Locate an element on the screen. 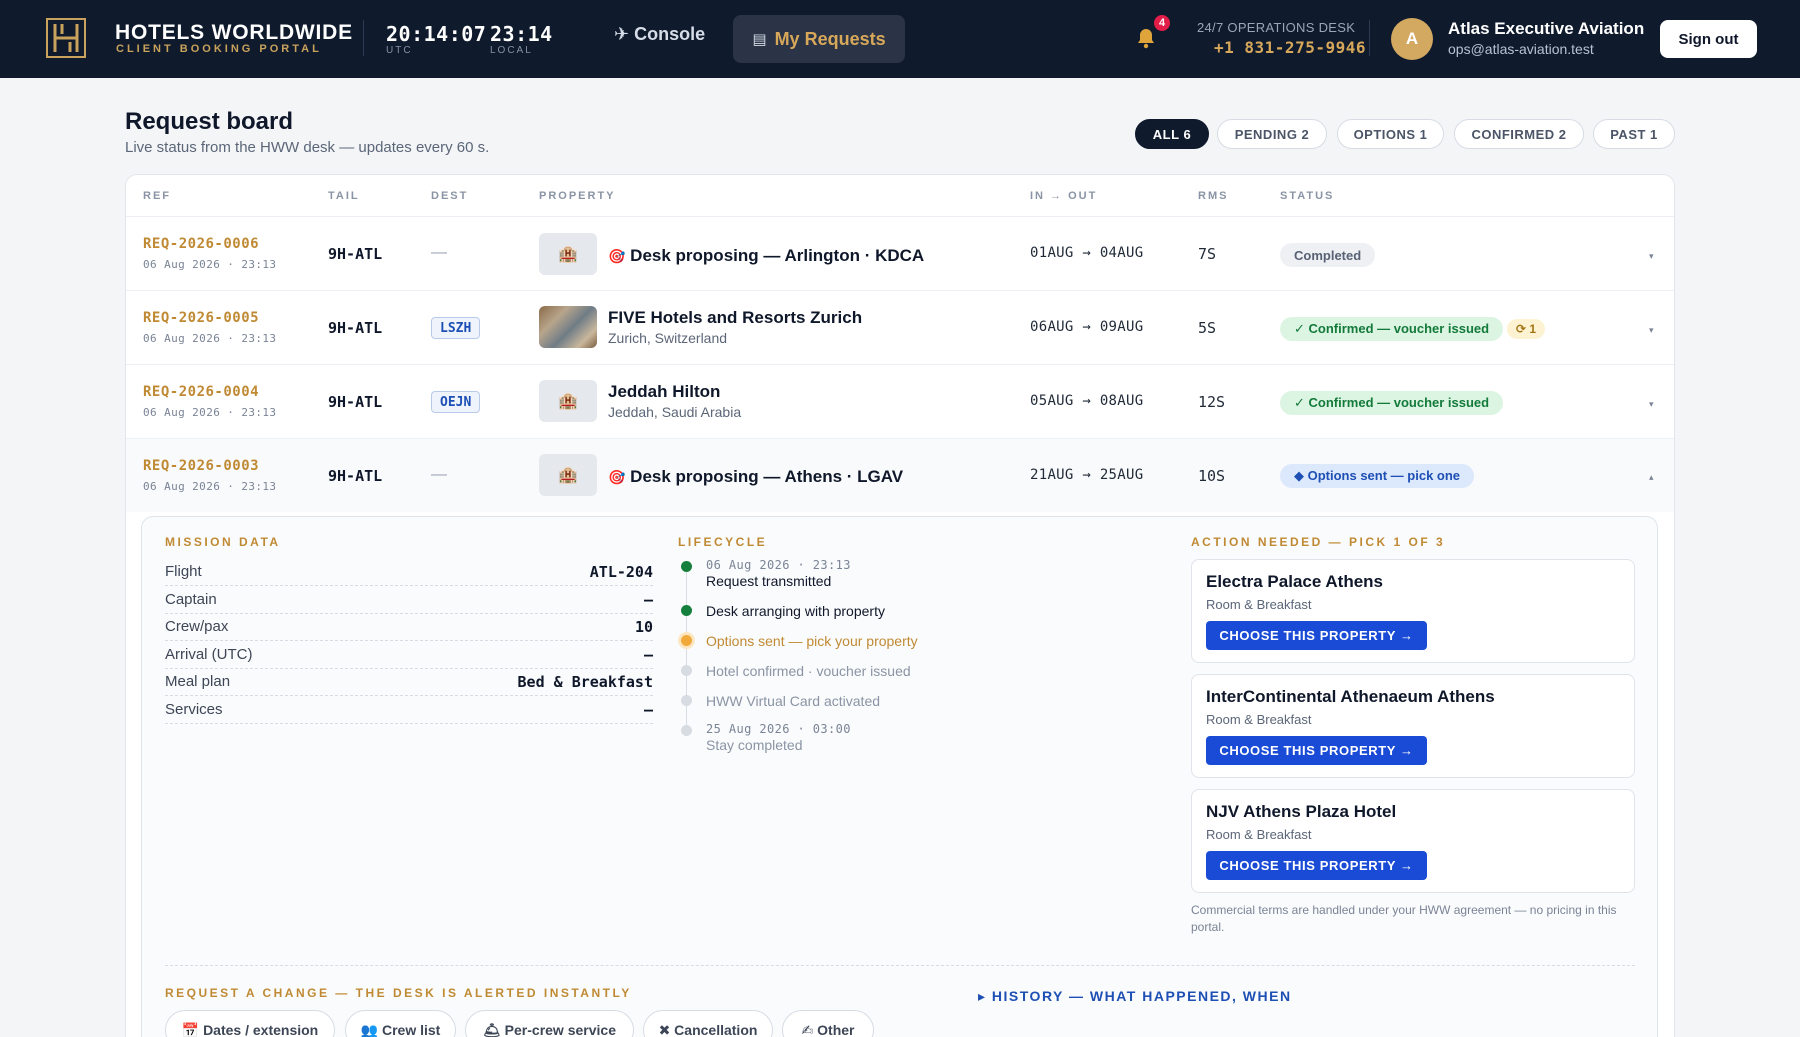  filter-past: PAST 1 is located at coordinates (1634, 134).